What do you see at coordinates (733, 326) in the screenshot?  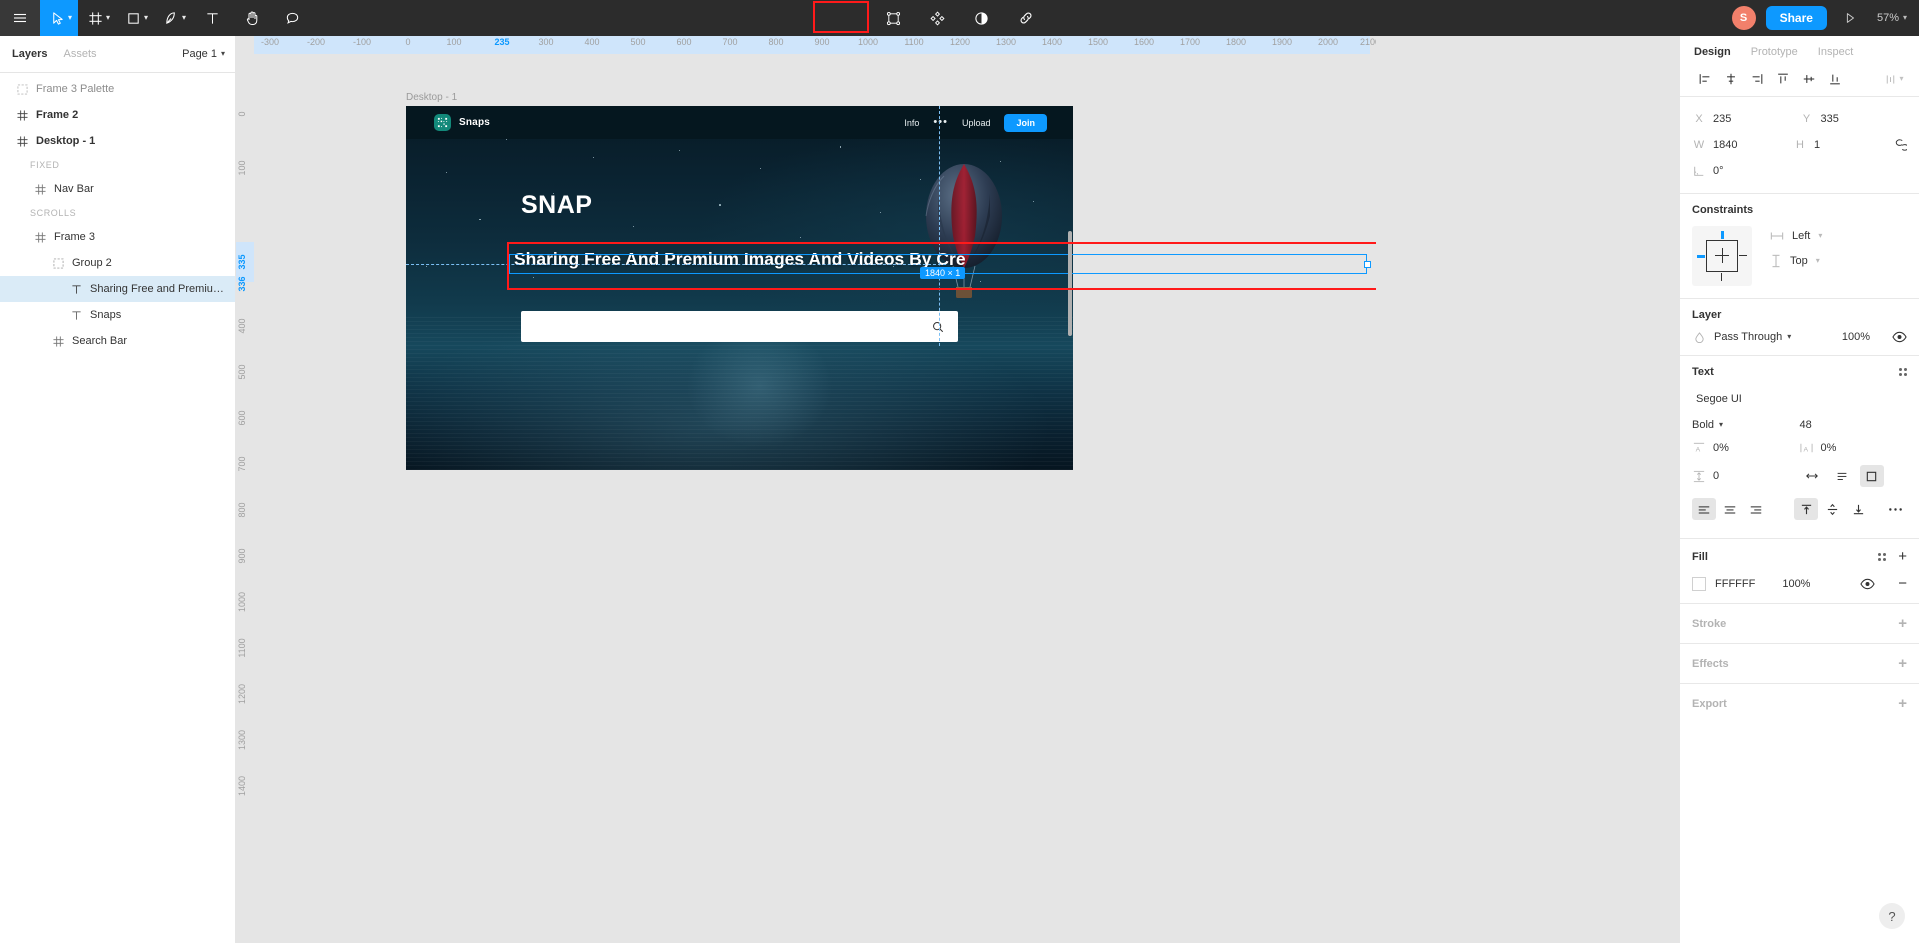 I see `search-input` at bounding box center [733, 326].